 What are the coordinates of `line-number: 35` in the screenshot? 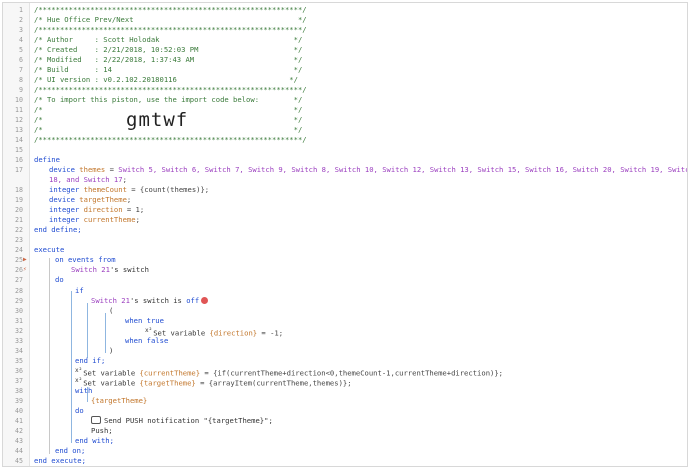 It's located at (19, 361).